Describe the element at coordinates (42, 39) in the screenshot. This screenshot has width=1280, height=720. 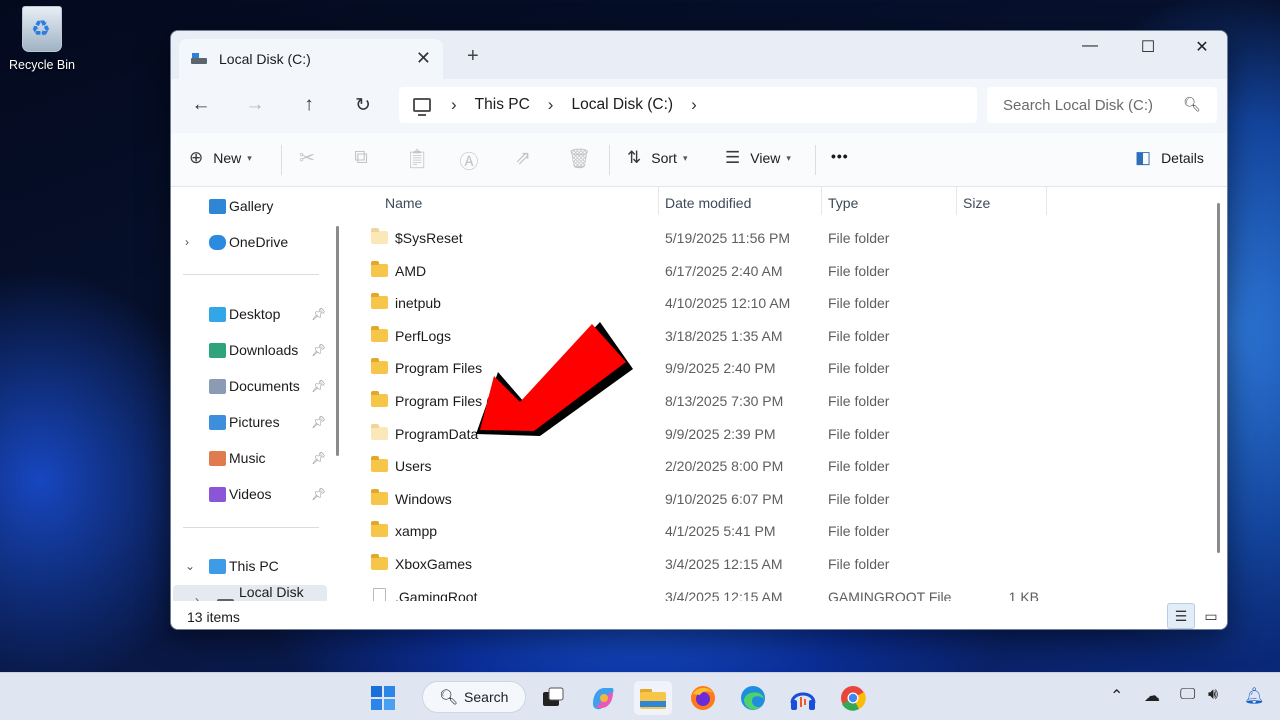
I see `recycle-bin: Recycle Bin` at that location.